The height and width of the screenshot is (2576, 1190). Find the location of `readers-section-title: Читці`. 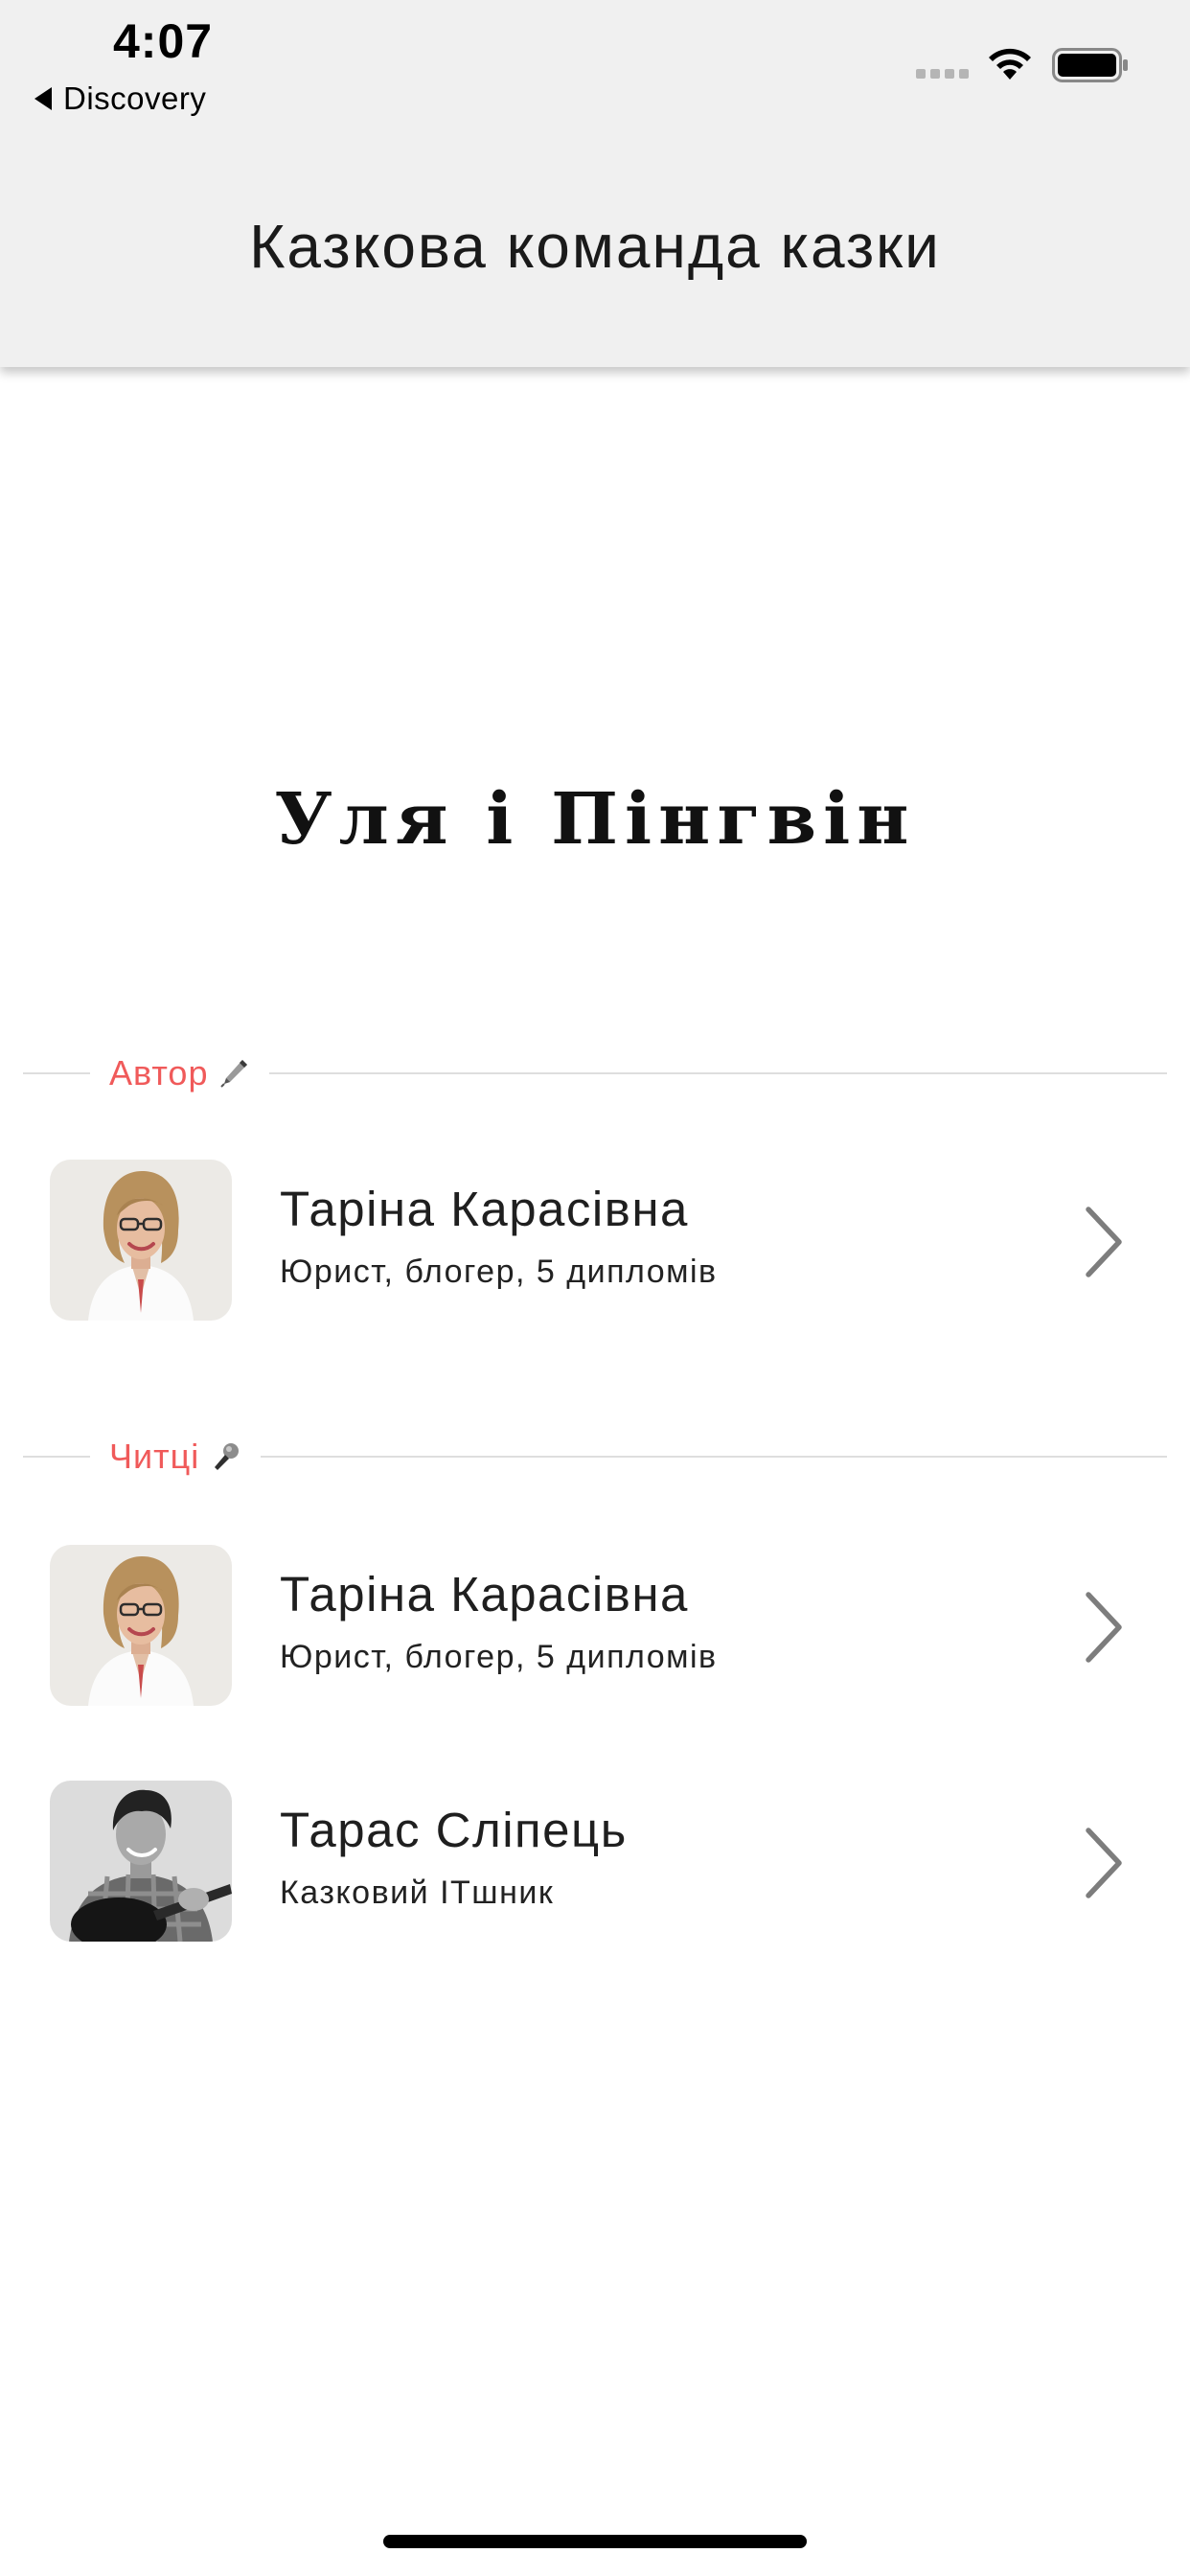

readers-section-title: Читці is located at coordinates (175, 1457).